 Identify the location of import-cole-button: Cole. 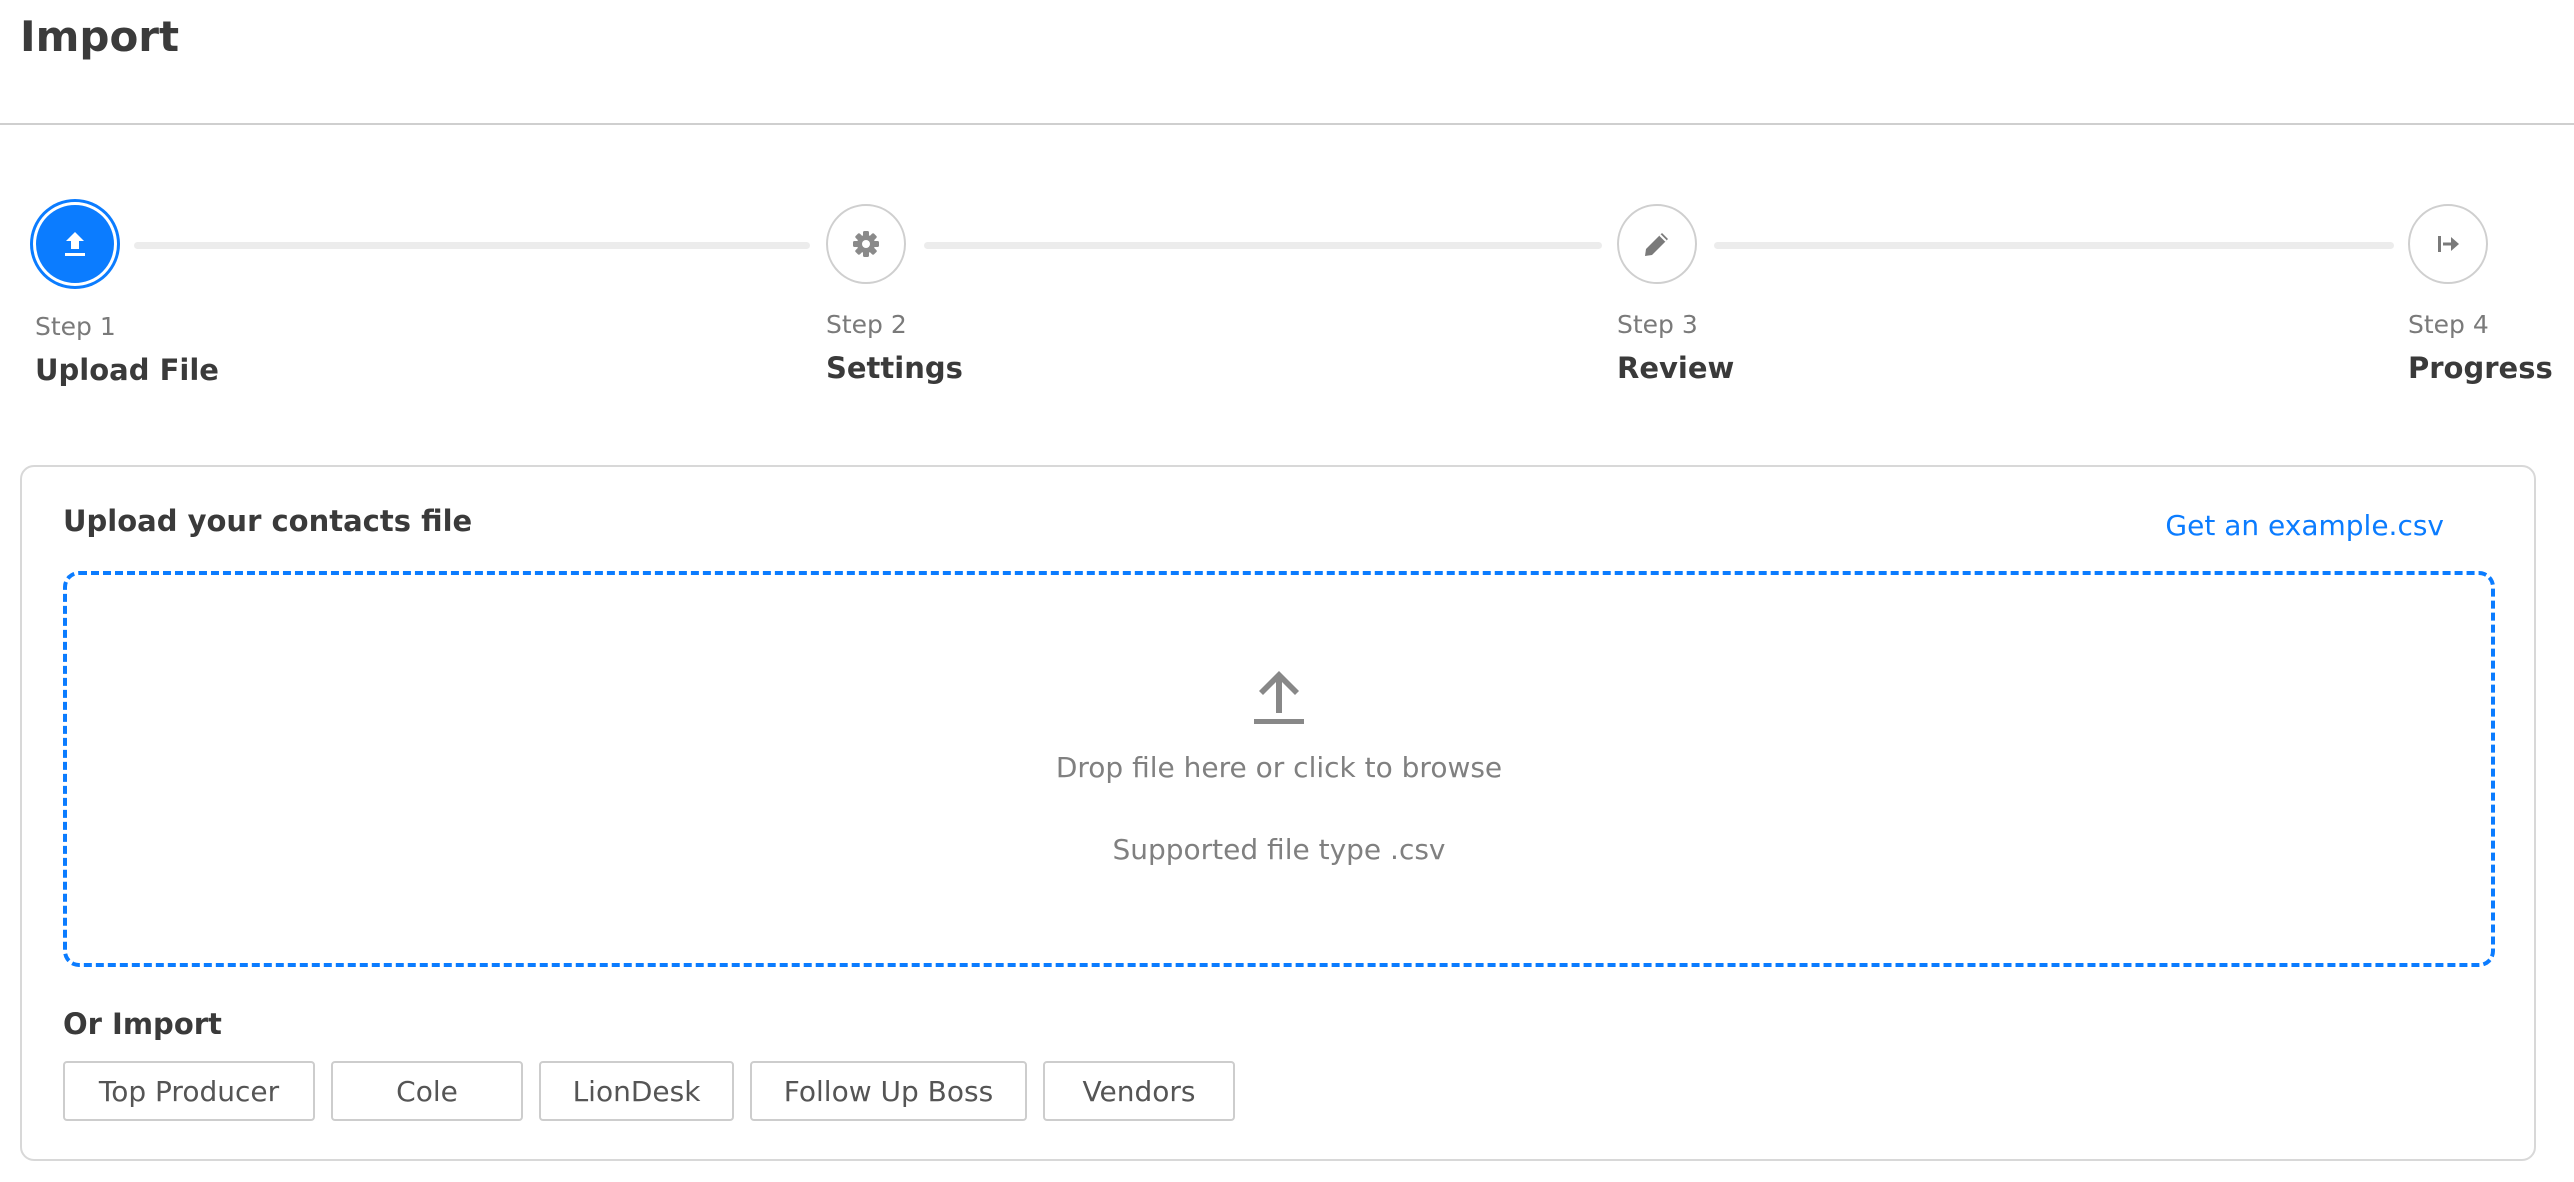
(427, 1091).